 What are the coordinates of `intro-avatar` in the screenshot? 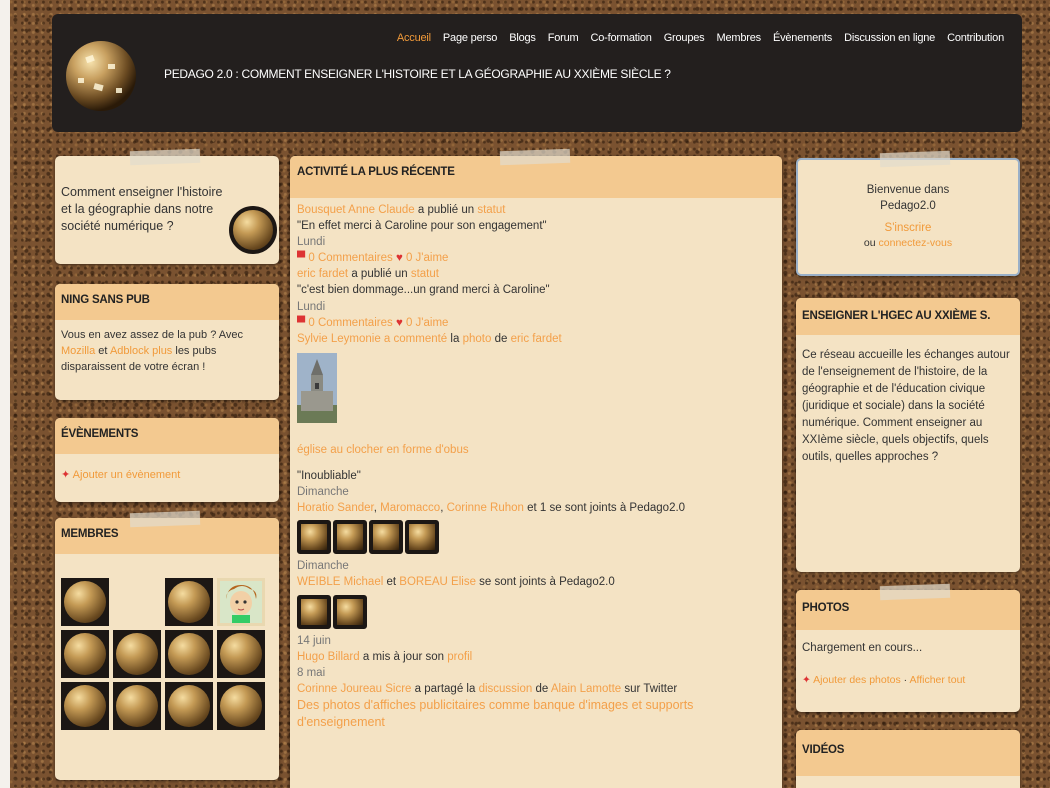 It's located at (253, 231).